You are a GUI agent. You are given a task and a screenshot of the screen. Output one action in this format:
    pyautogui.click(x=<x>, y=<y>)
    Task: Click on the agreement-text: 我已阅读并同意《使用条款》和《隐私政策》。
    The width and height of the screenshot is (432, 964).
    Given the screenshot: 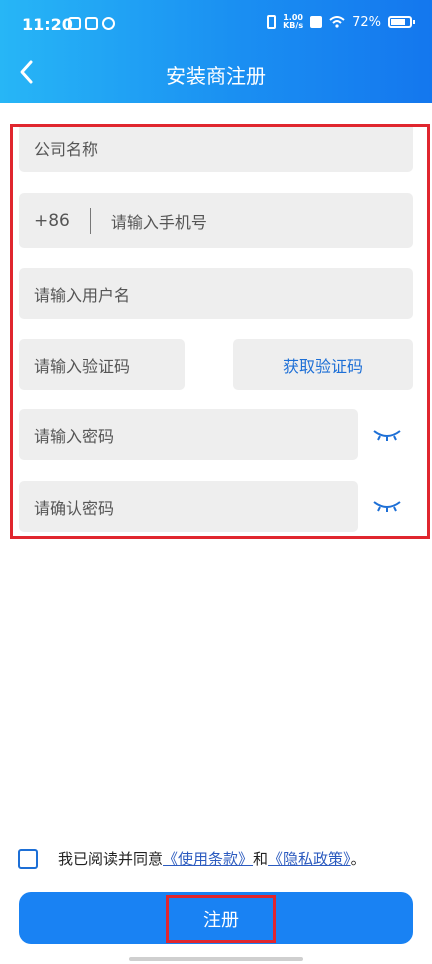 What is the action you would take?
    pyautogui.click(x=212, y=858)
    